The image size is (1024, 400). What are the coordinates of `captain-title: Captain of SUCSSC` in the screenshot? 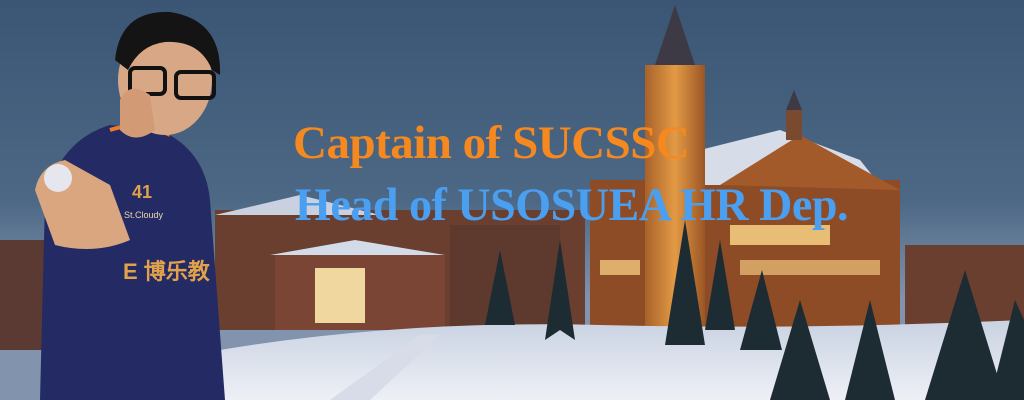 It's located at (491, 143).